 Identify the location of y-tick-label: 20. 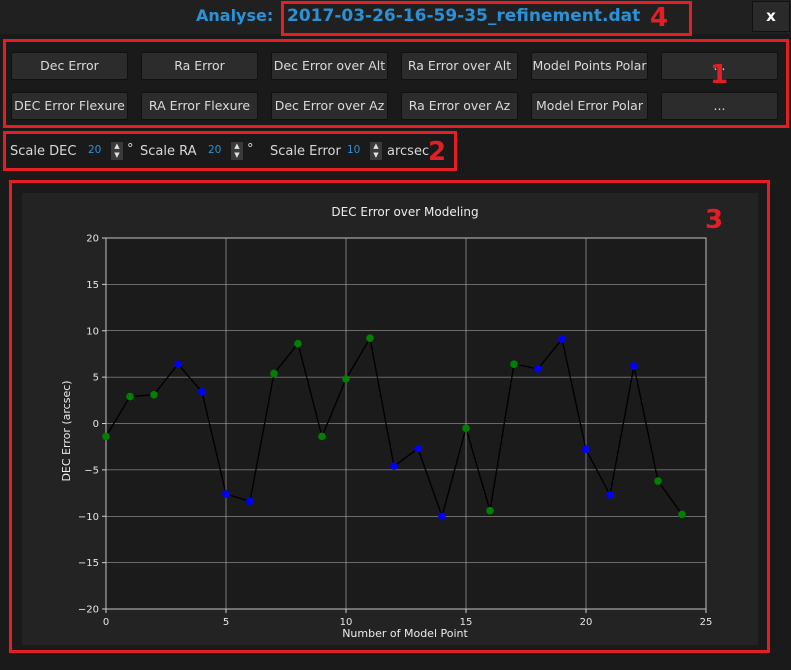
(92, 239).